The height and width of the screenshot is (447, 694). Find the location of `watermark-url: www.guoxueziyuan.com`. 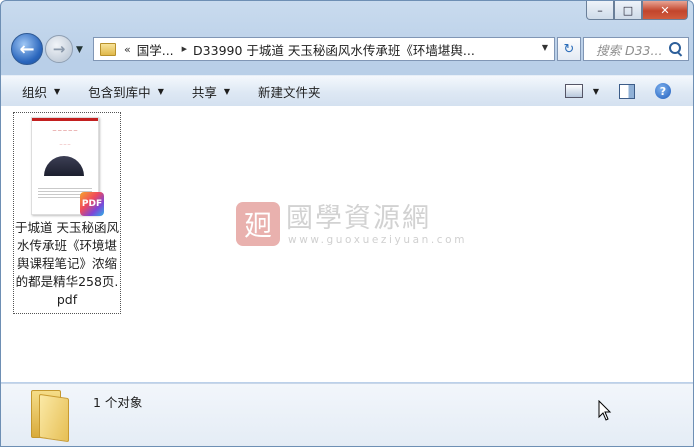

watermark-url: www.guoxueziyuan.com is located at coordinates (378, 240).